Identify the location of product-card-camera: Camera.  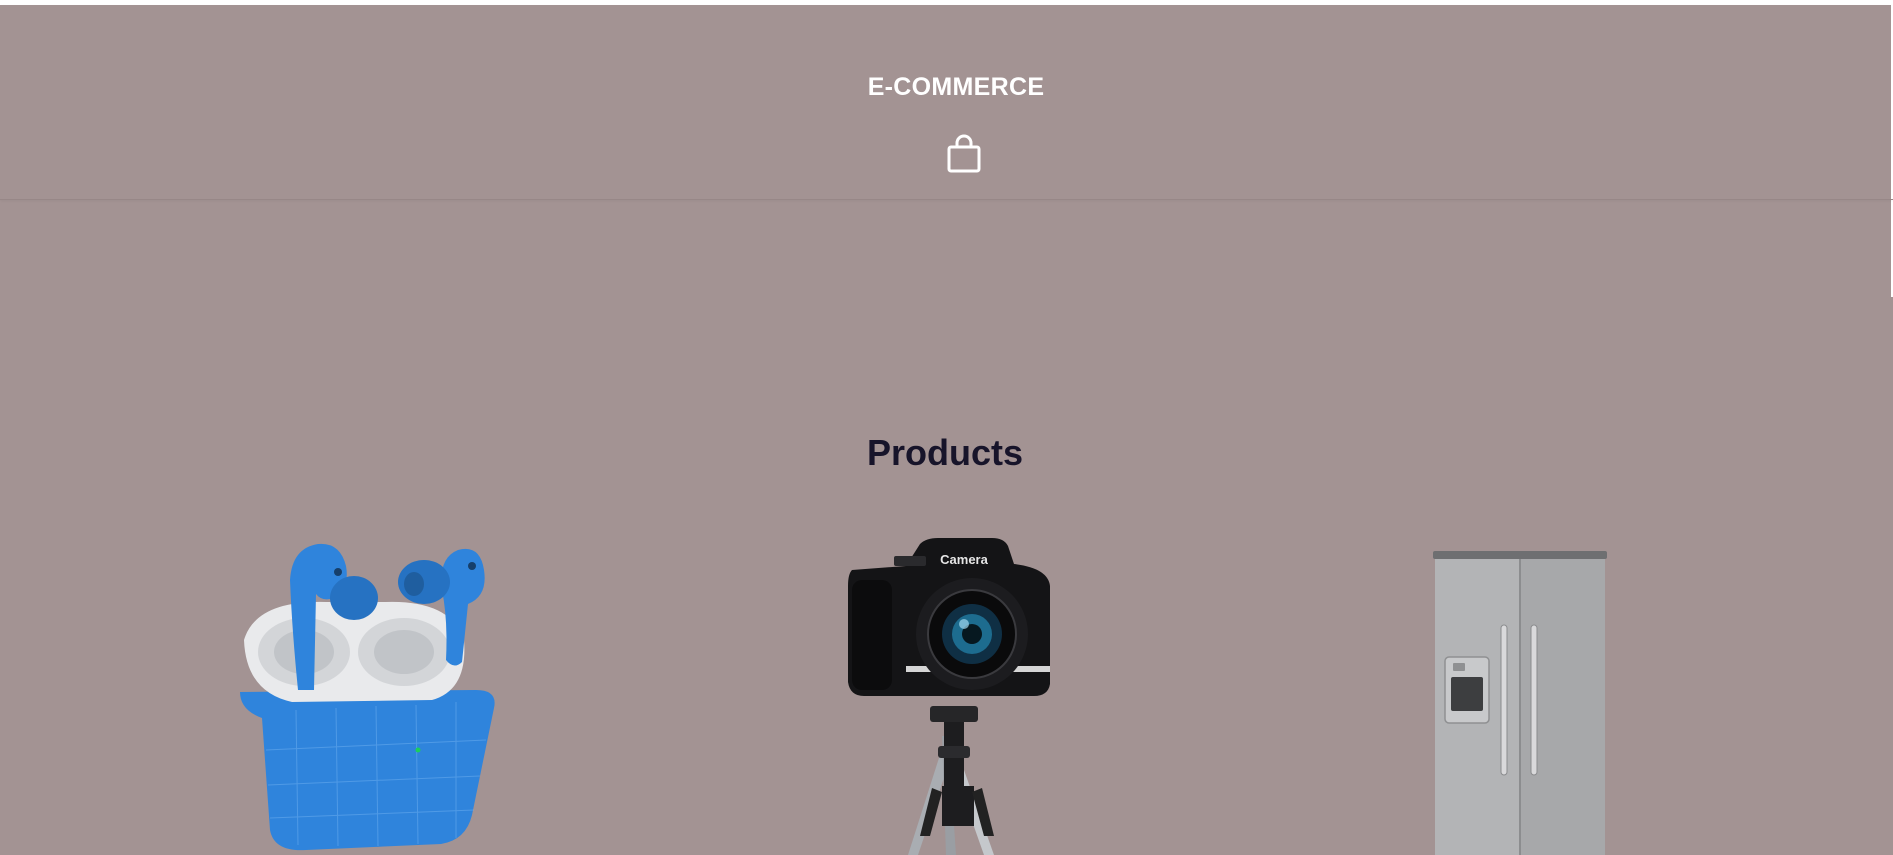
(949, 695).